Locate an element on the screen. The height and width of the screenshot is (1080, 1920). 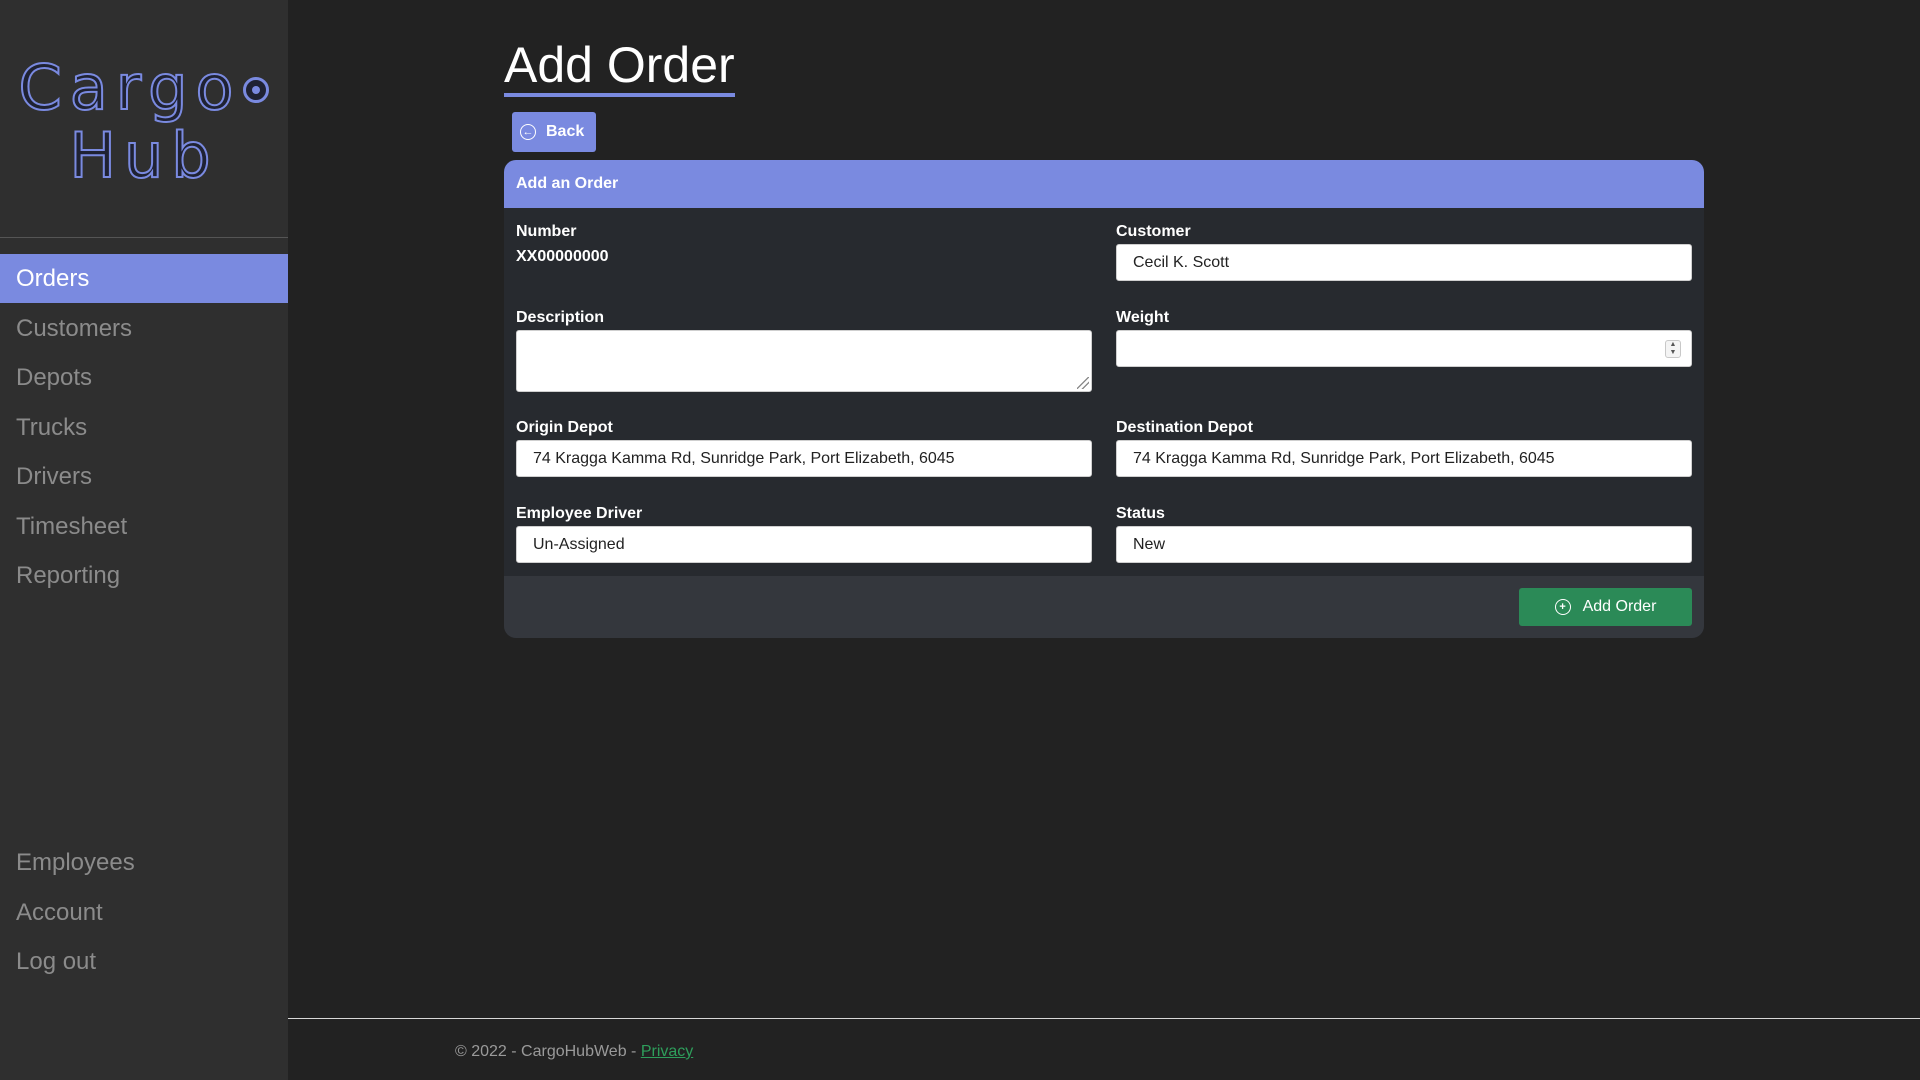
sidebar-item-trucks: Trucks is located at coordinates (144, 427).